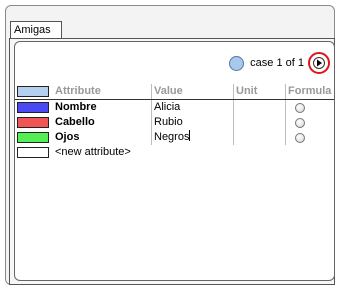  What do you see at coordinates (174, 152) in the screenshot?
I see `new-attribute-row: <new attribute>` at bounding box center [174, 152].